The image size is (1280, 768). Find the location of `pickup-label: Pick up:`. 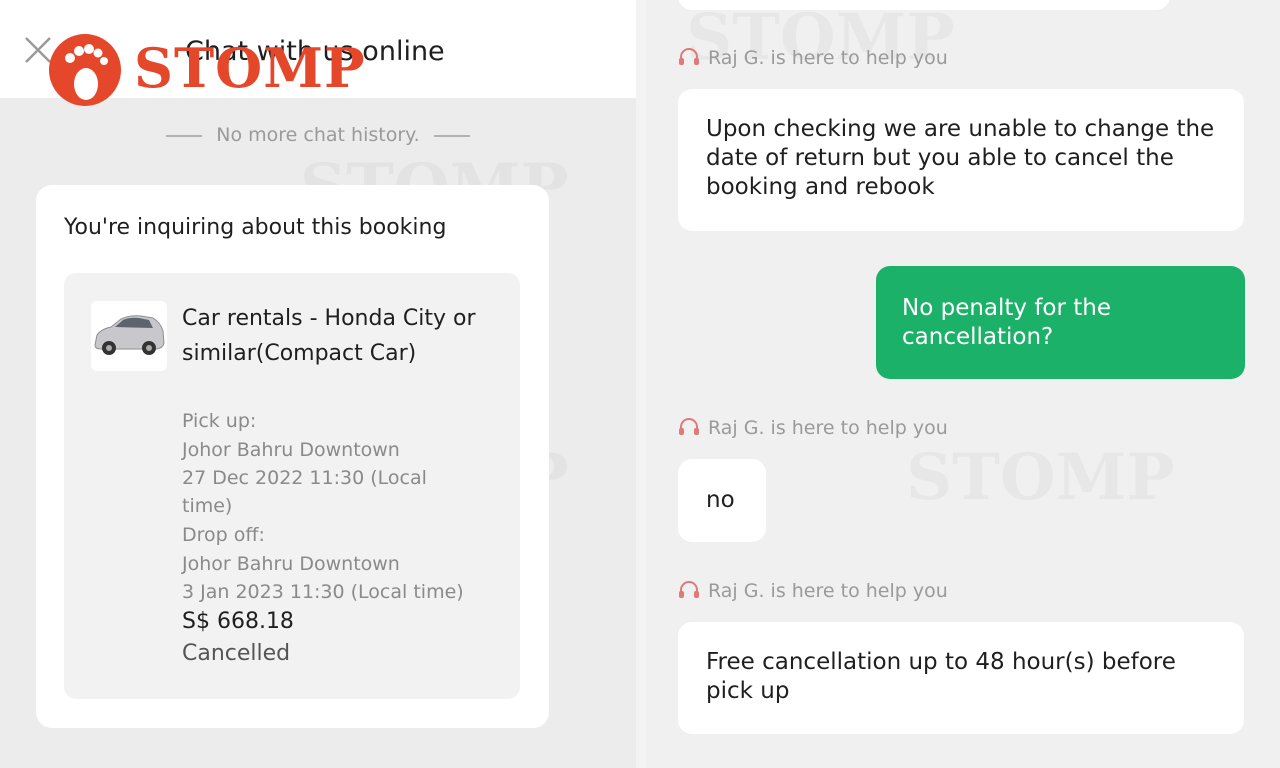

pickup-label: Pick up: is located at coordinates (219, 421).